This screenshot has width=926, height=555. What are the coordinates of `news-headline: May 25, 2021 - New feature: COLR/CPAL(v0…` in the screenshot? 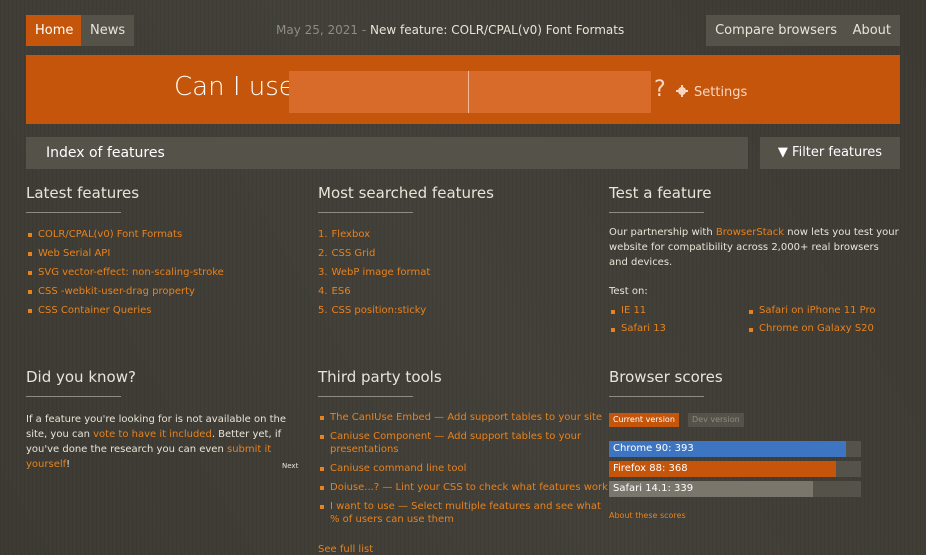 It's located at (450, 30).